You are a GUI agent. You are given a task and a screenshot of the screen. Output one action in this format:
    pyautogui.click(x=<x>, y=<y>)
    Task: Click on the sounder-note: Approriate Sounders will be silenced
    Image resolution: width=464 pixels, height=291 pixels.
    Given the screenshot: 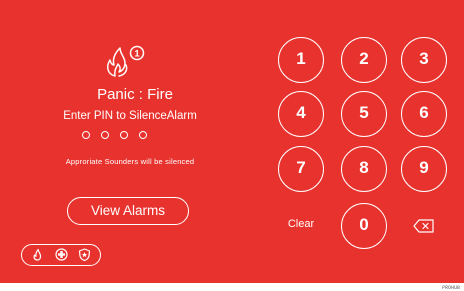 What is the action you would take?
    pyautogui.click(x=130, y=161)
    